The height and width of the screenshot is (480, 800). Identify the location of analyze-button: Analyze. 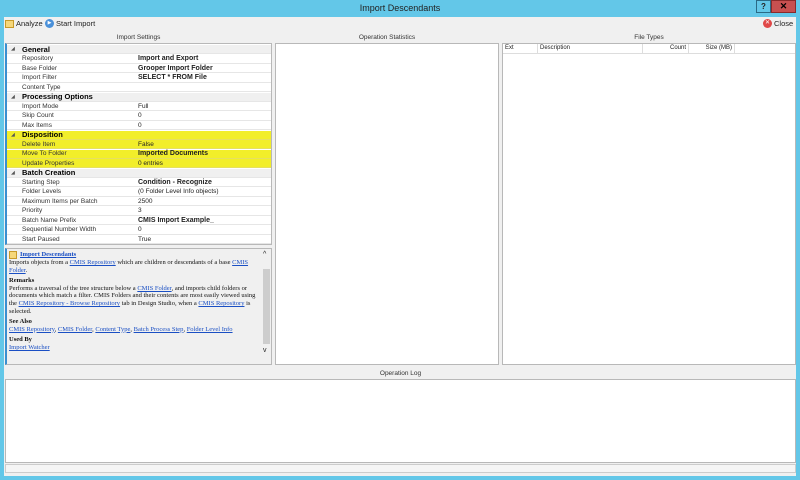
(24, 23).